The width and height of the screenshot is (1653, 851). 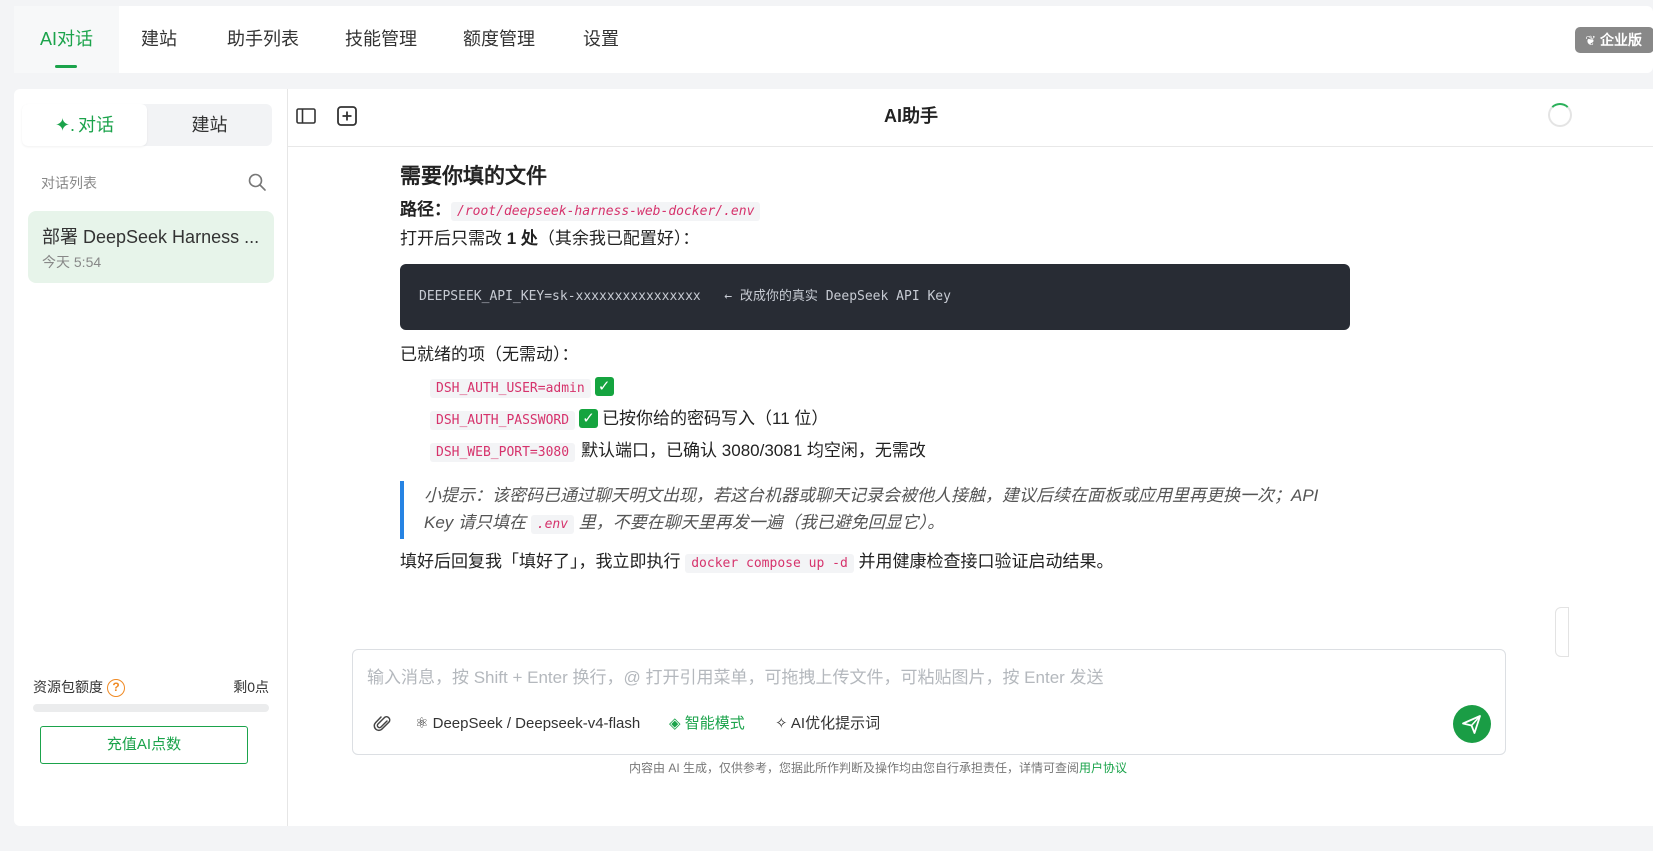 I want to click on message-heading: 需要你填的文件, so click(x=473, y=176).